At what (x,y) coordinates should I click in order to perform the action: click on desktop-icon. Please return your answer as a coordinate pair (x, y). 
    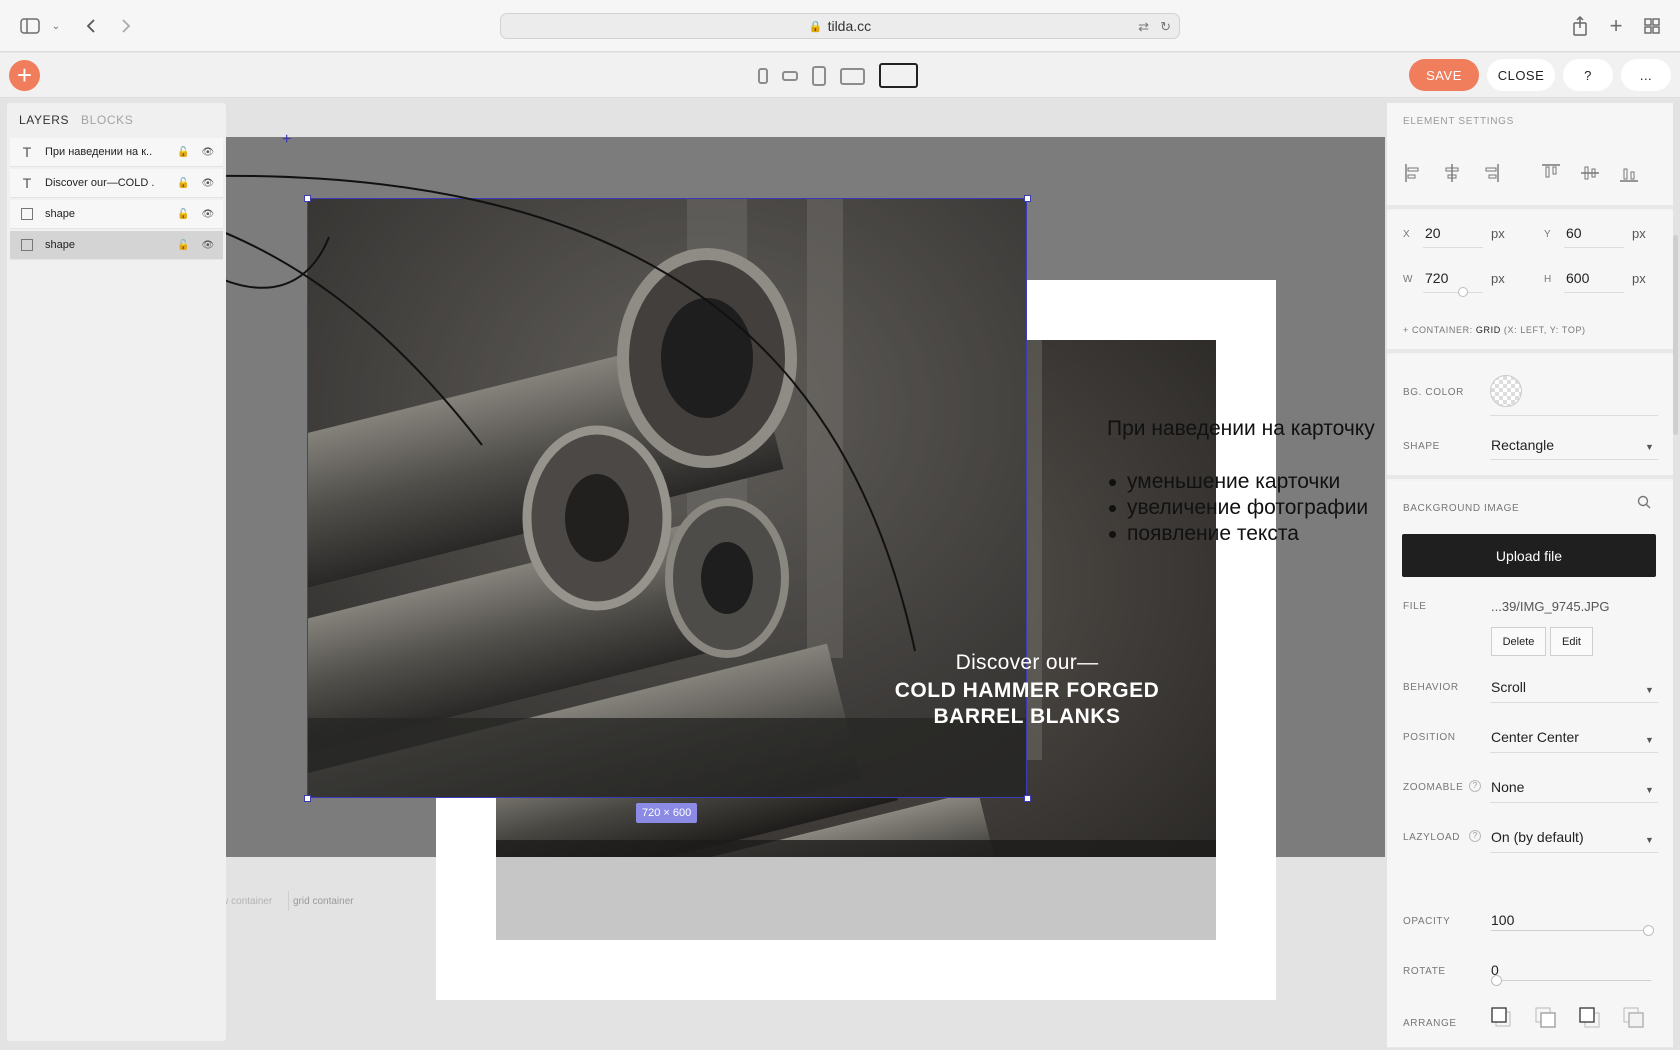
    Looking at the image, I should click on (898, 75).